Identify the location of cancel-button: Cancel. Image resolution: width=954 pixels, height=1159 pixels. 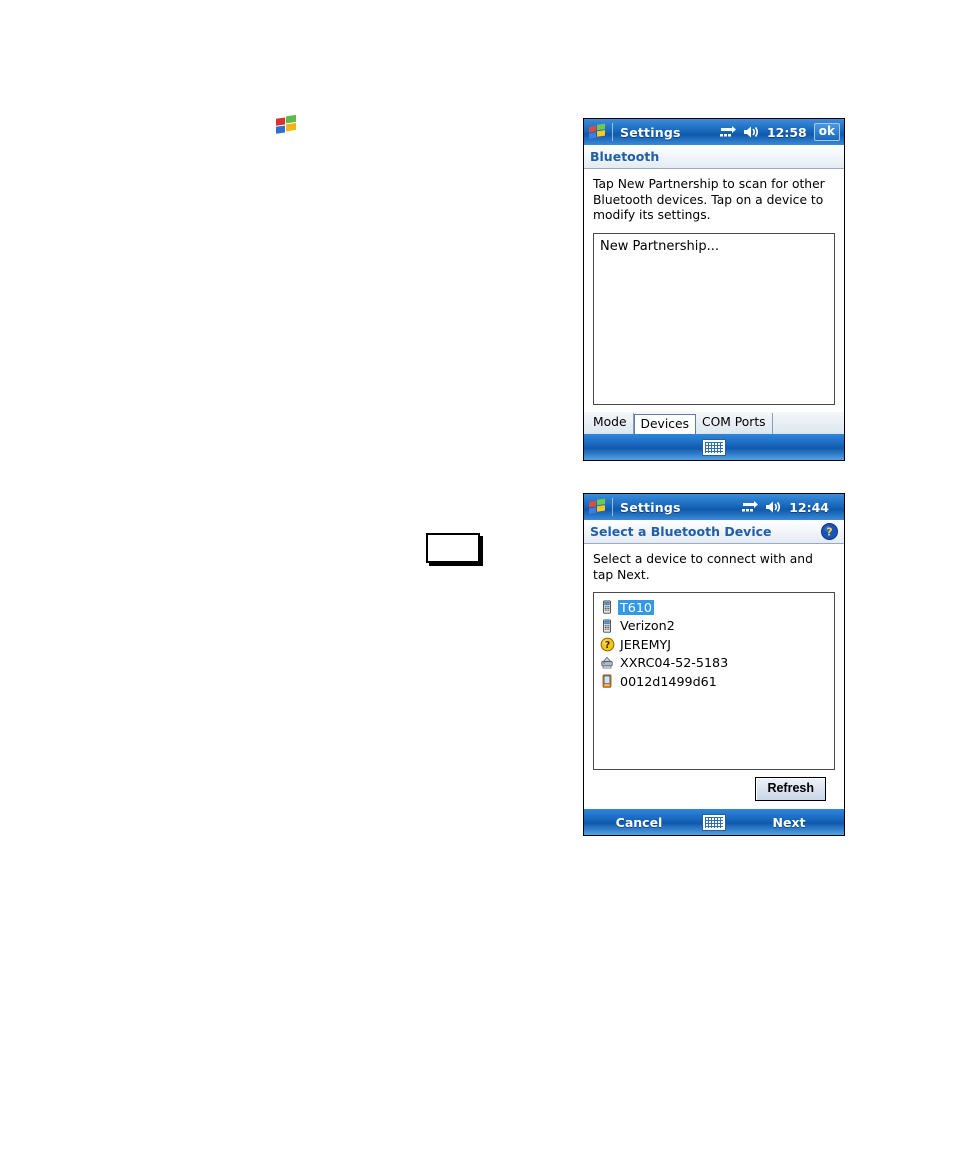
(639, 822).